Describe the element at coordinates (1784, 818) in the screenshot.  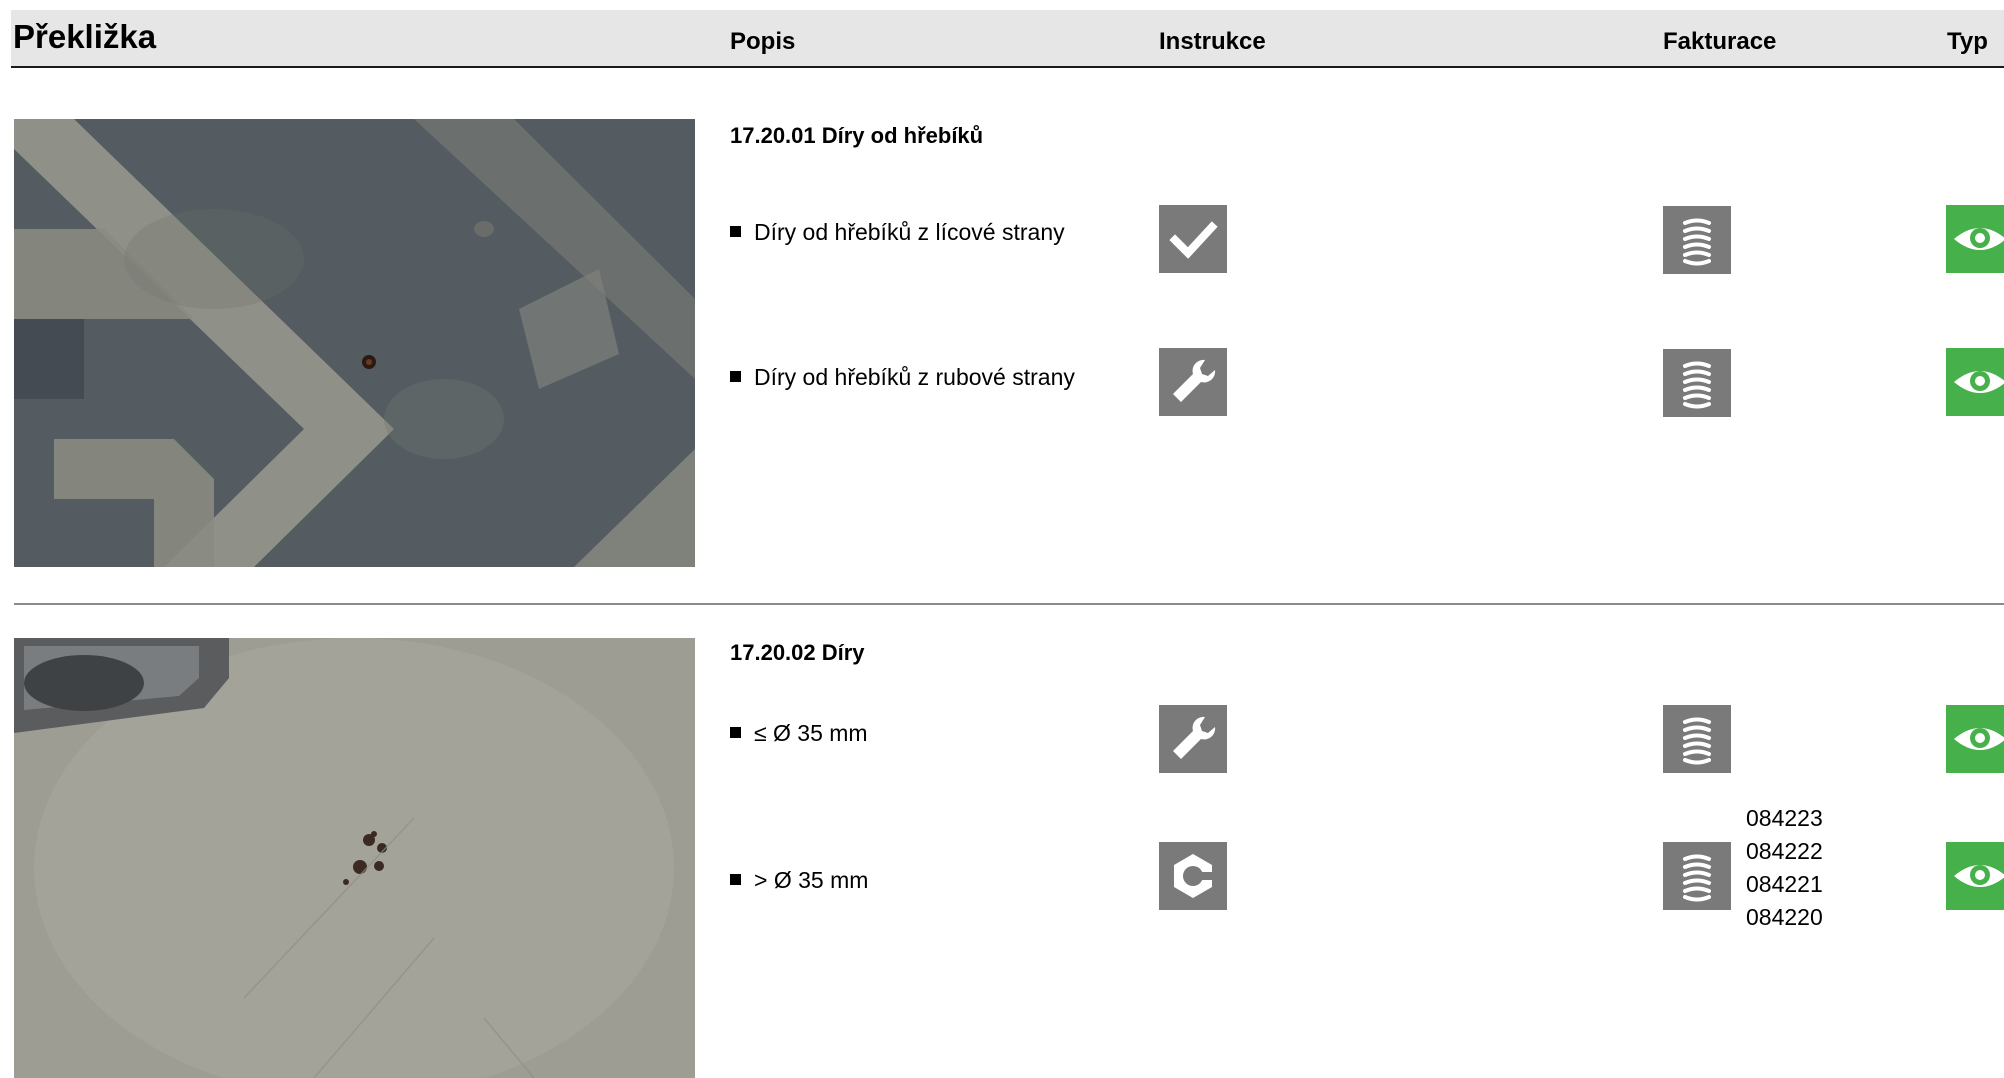
I see `billing-code: 084223` at that location.